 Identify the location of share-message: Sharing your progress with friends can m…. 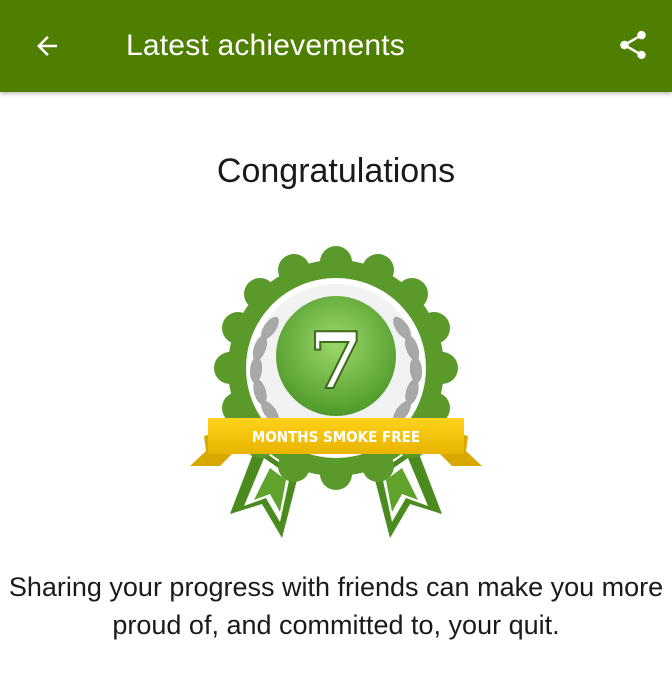
(336, 606).